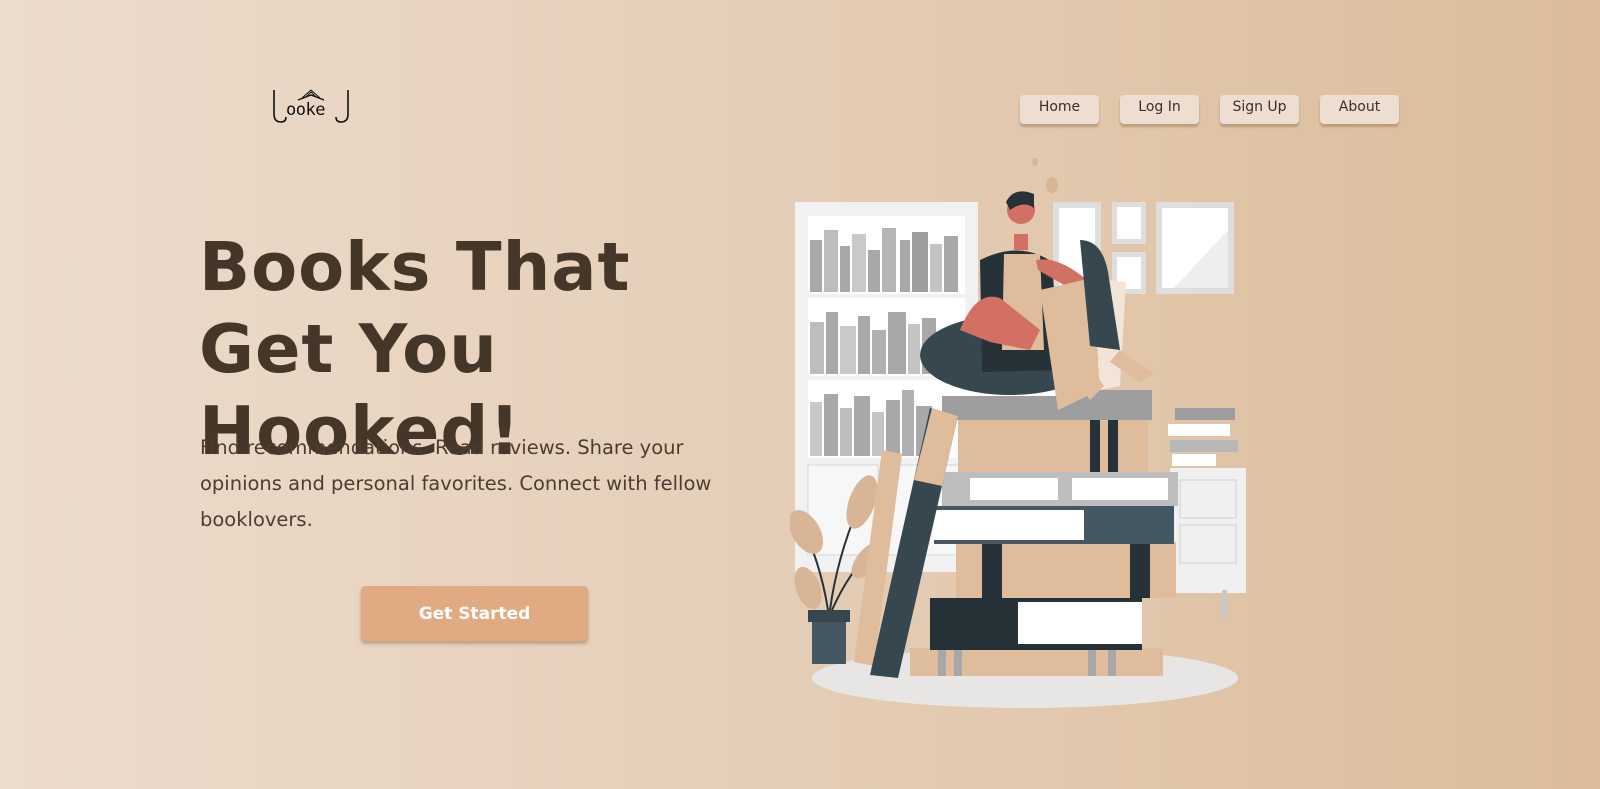 This screenshot has height=789, width=1600. I want to click on get-started-button: Get Started, so click(474, 613).